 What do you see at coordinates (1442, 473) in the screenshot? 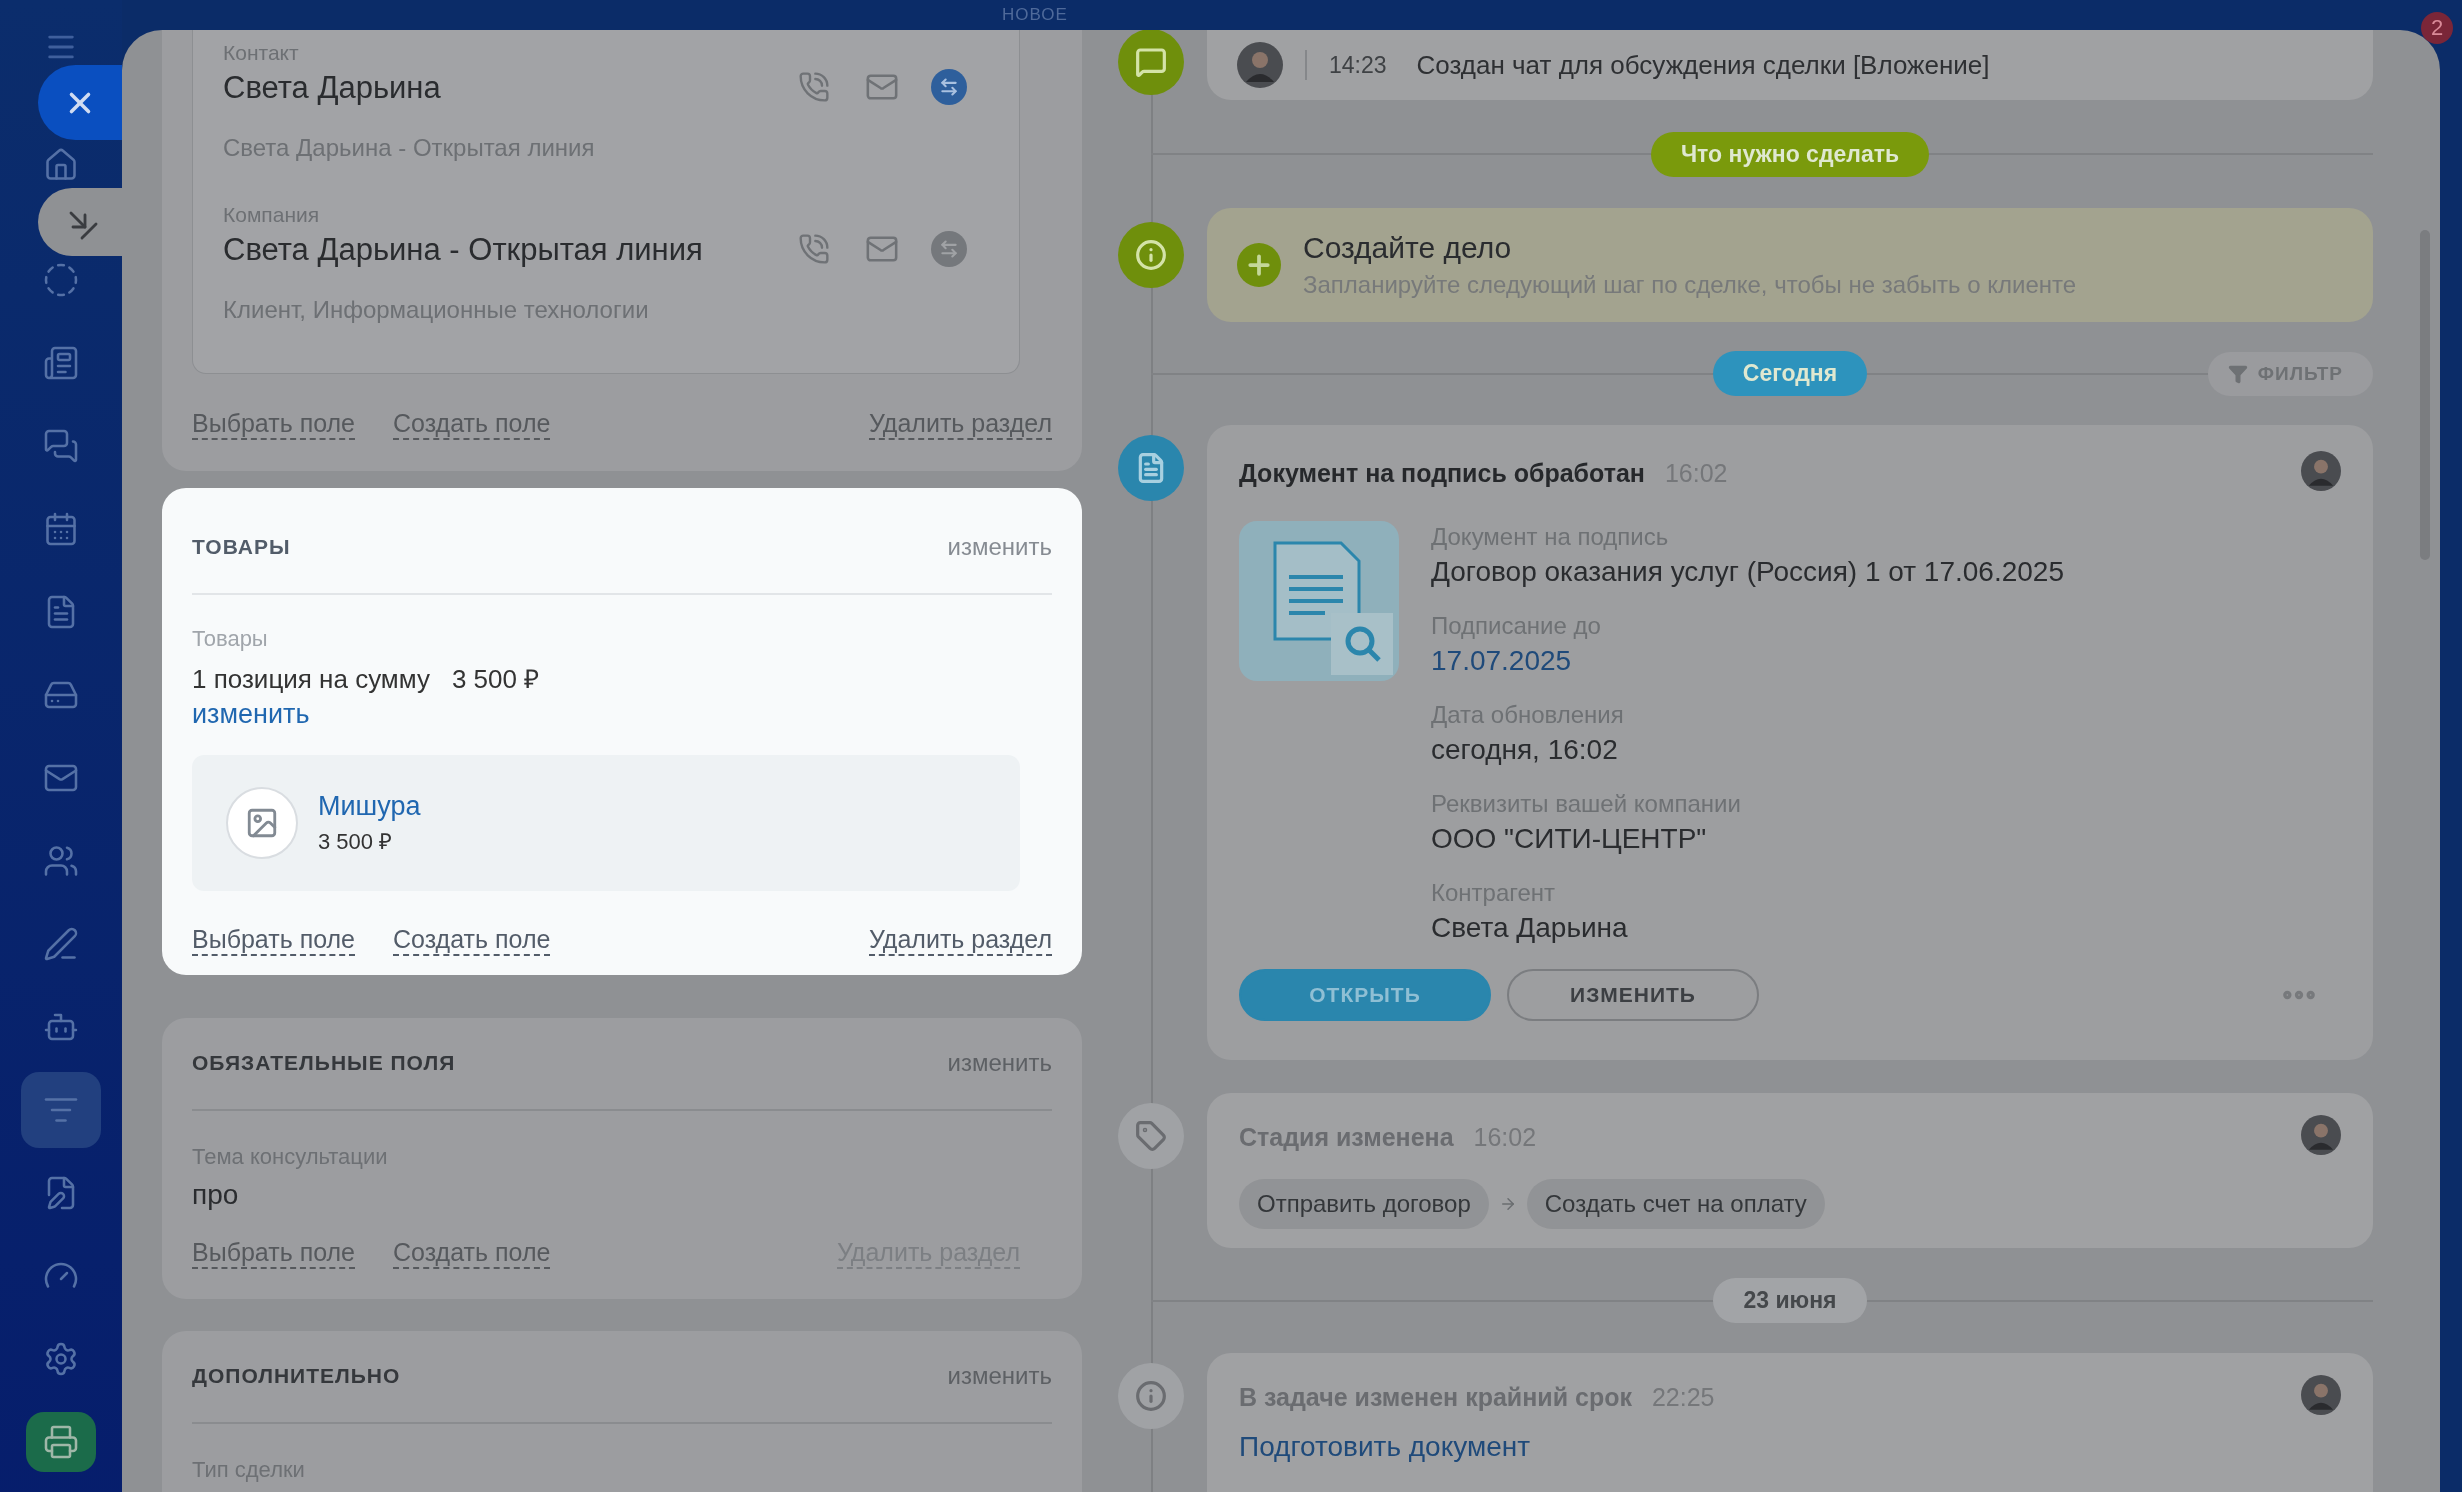
I see `event-title: Документ на подпись обработан` at bounding box center [1442, 473].